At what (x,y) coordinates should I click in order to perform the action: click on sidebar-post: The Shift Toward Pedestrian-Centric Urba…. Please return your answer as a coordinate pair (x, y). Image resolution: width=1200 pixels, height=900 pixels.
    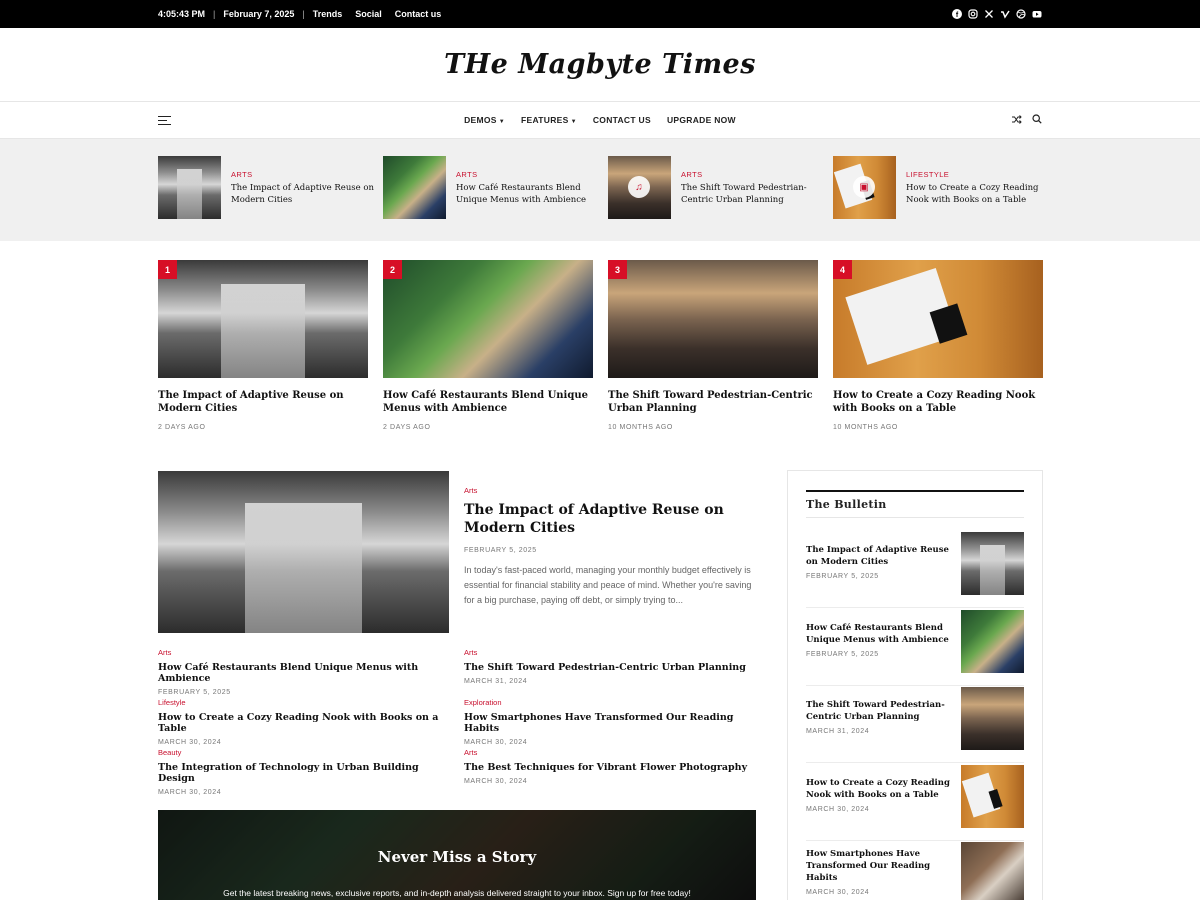
    Looking at the image, I should click on (915, 725).